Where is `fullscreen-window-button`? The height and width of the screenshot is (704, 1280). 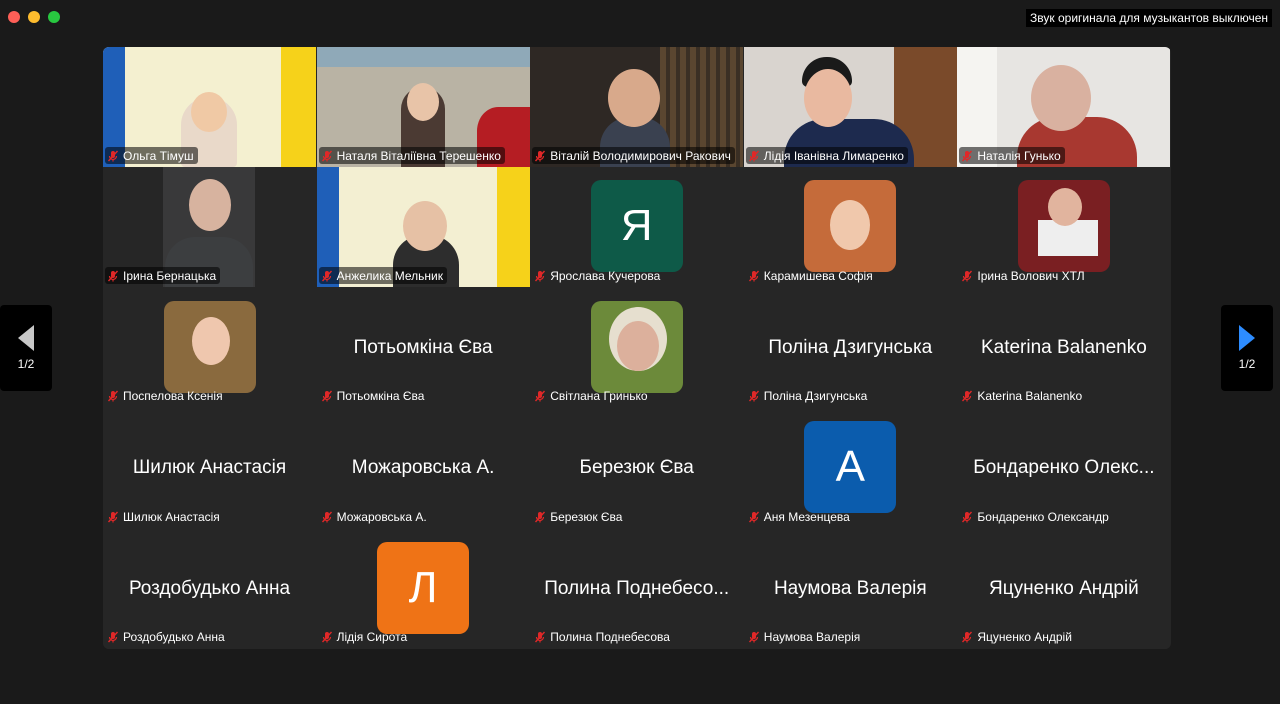
fullscreen-window-button is located at coordinates (54, 17).